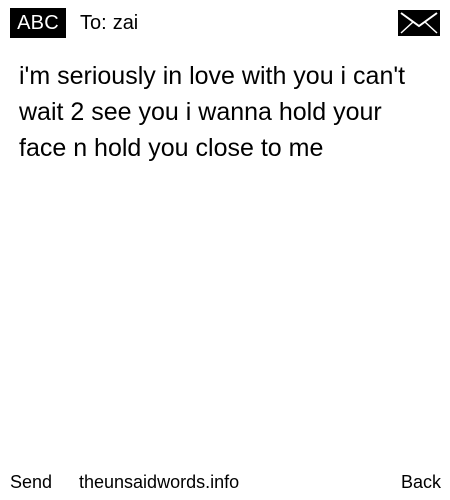 This screenshot has height=500, width=450. I want to click on send-button: Send, so click(31, 482).